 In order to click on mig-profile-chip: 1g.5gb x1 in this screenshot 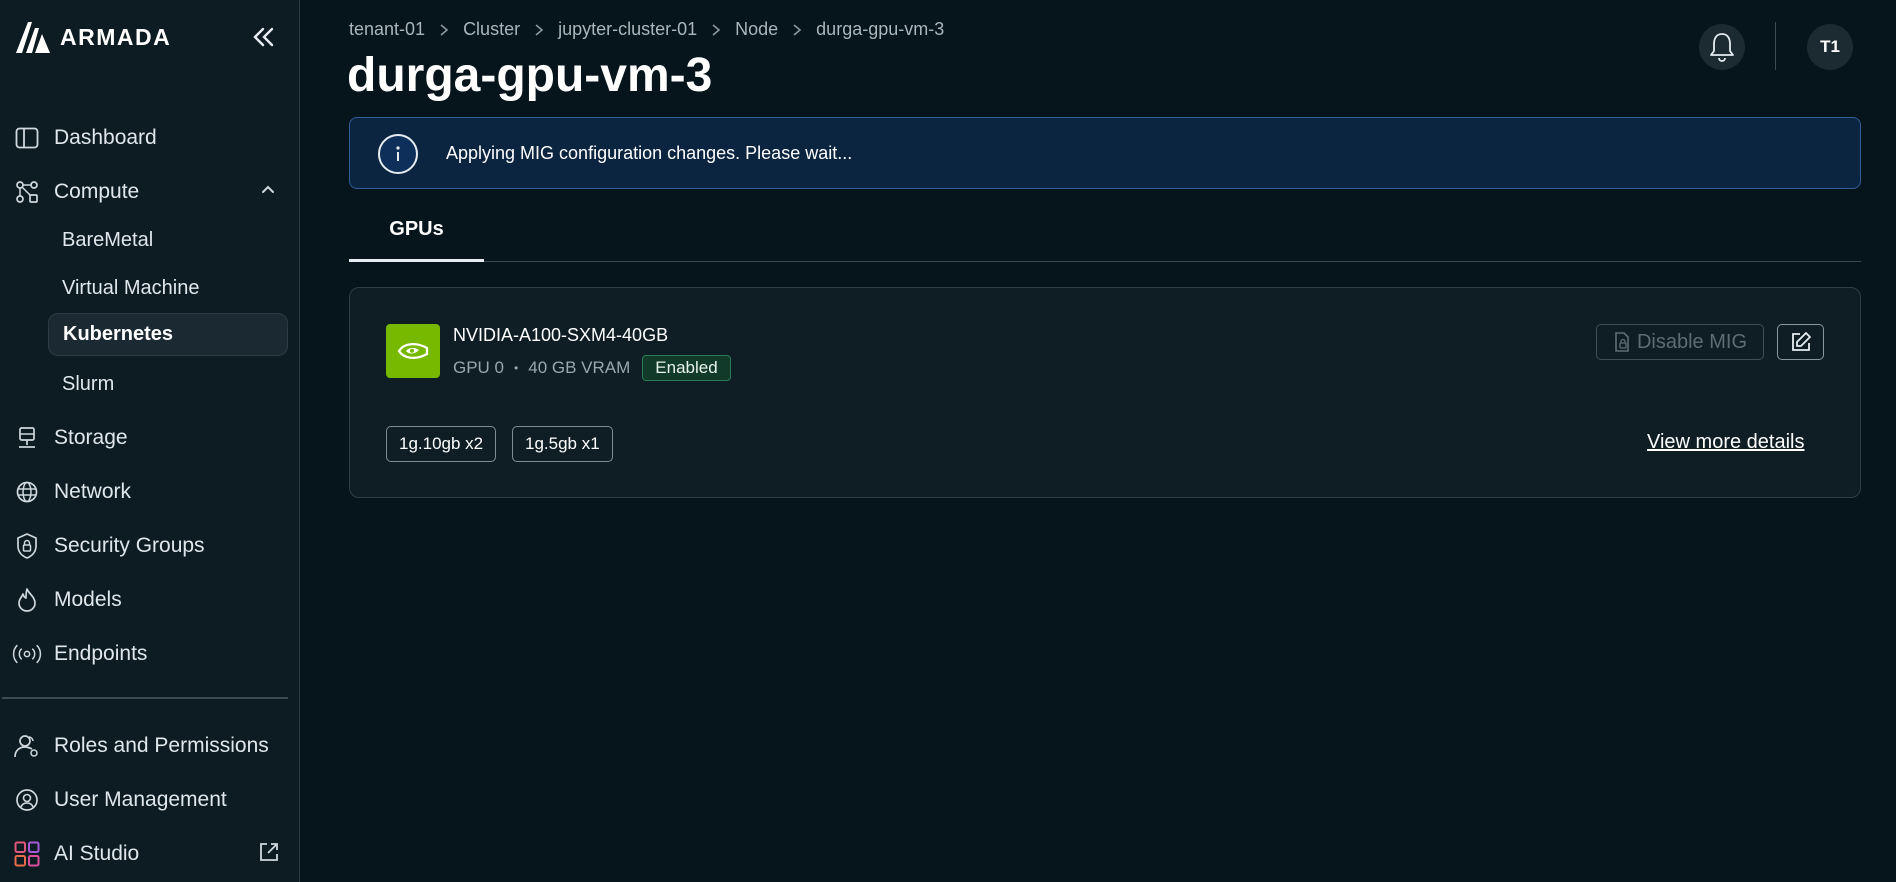, I will do `click(562, 444)`.